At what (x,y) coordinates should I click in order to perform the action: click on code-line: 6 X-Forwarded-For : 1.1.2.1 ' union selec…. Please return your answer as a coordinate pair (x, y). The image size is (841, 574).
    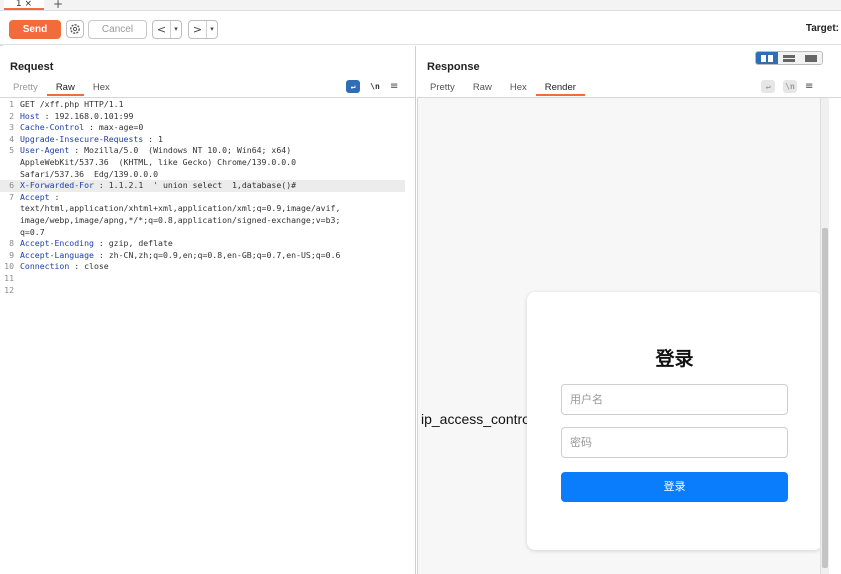
    Looking at the image, I should click on (202, 186).